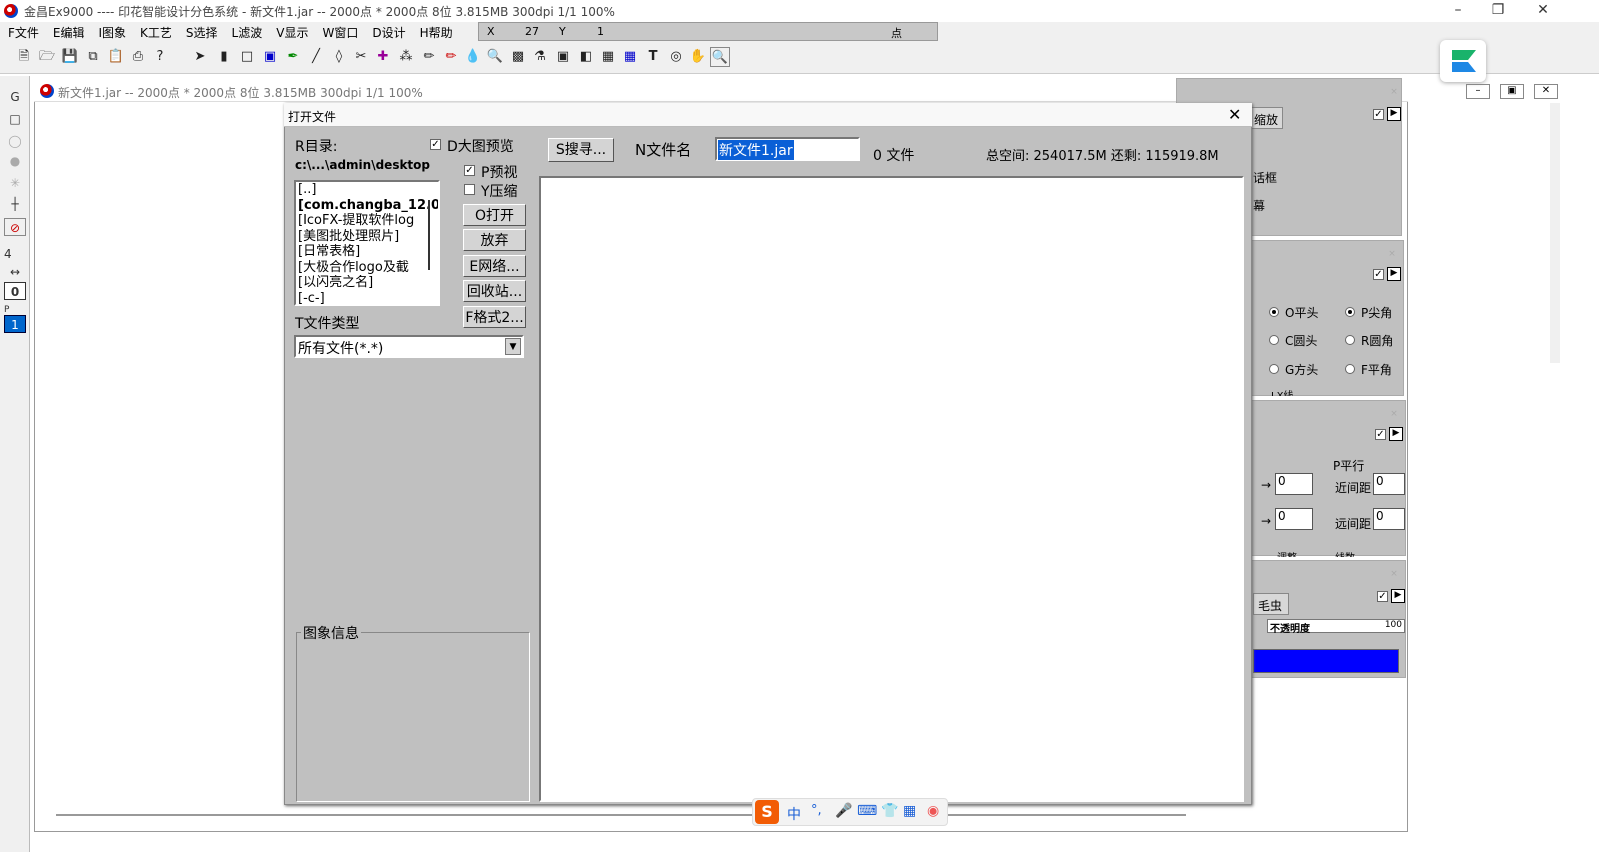 The image size is (1599, 852). What do you see at coordinates (15, 324) in the screenshot?
I see `value-box-1: 1` at bounding box center [15, 324].